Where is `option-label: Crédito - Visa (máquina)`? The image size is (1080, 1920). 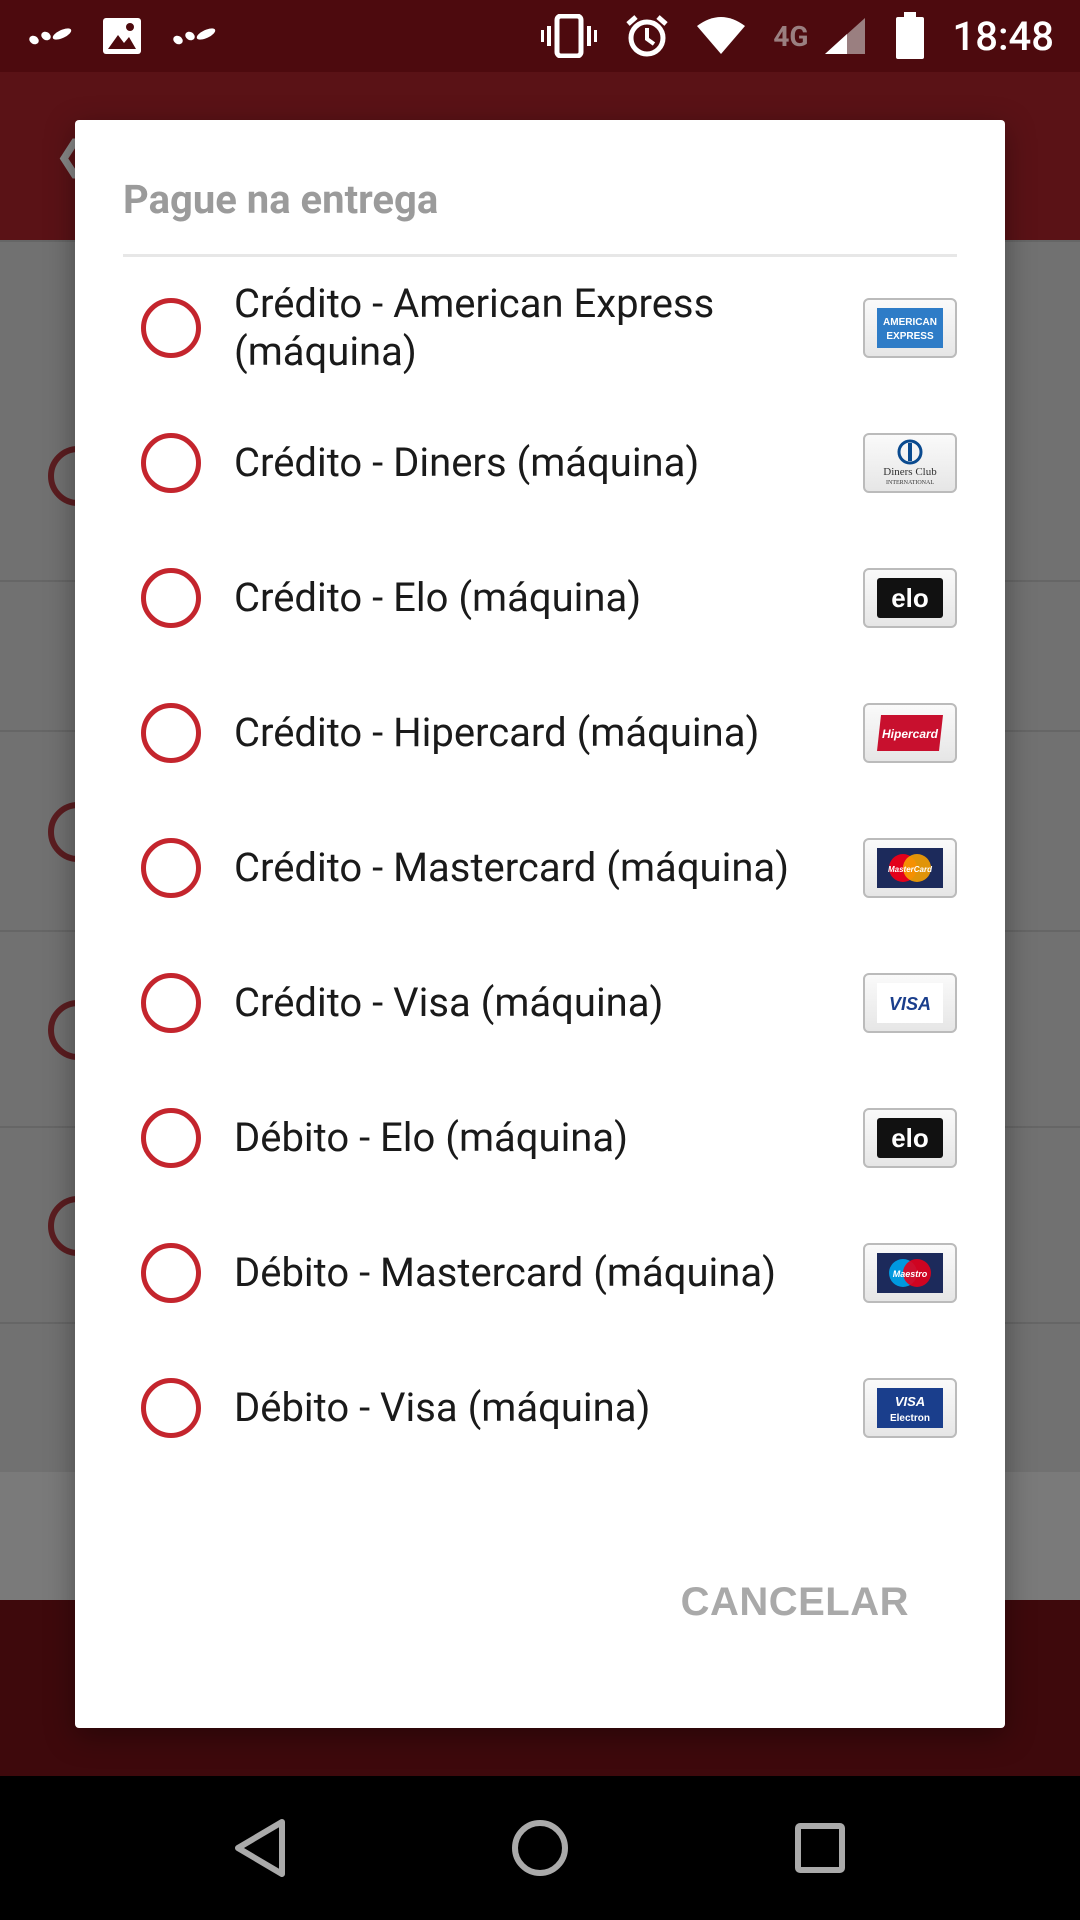
option-label: Crédito - Visa (máquina) is located at coordinates (449, 1002).